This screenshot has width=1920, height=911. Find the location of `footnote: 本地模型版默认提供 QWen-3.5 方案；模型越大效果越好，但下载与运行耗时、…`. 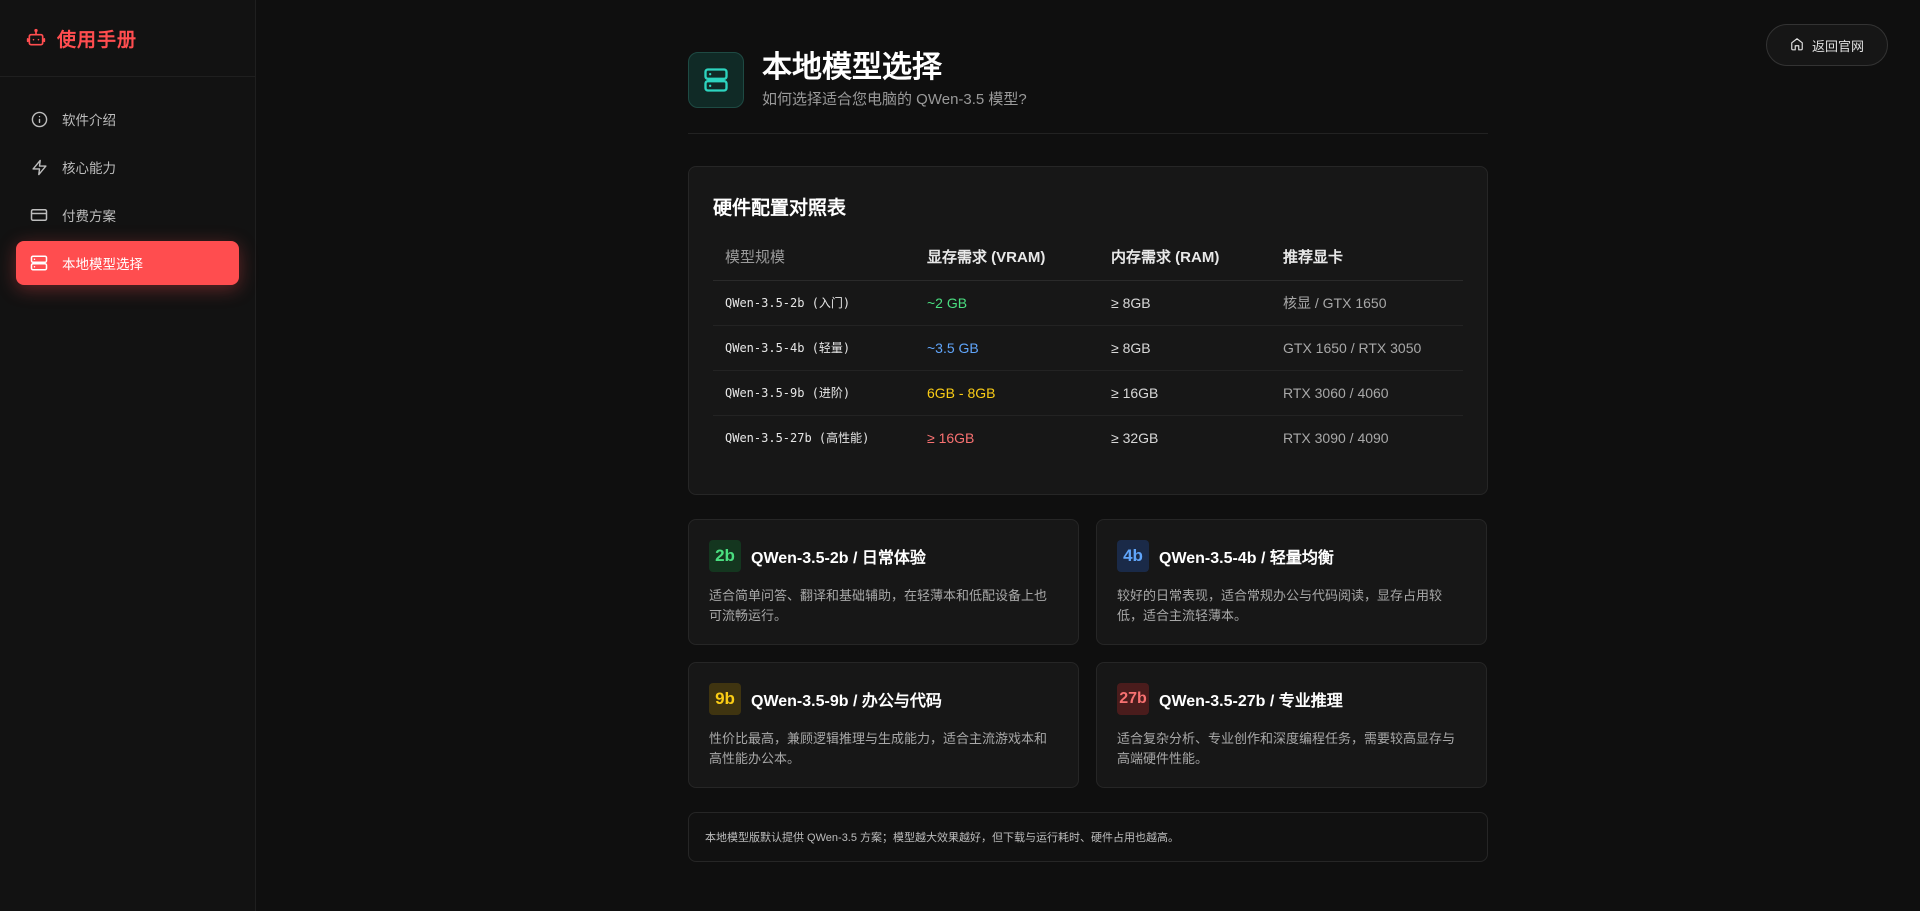

footnote: 本地模型版默认提供 QWen-3.5 方案；模型越大效果越好，但下载与运行耗时、… is located at coordinates (1088, 837).